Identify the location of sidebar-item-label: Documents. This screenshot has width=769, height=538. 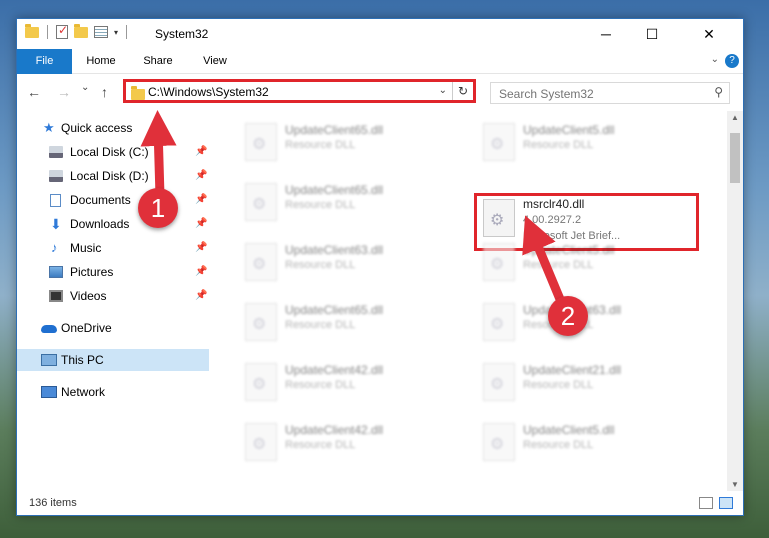
(100, 200).